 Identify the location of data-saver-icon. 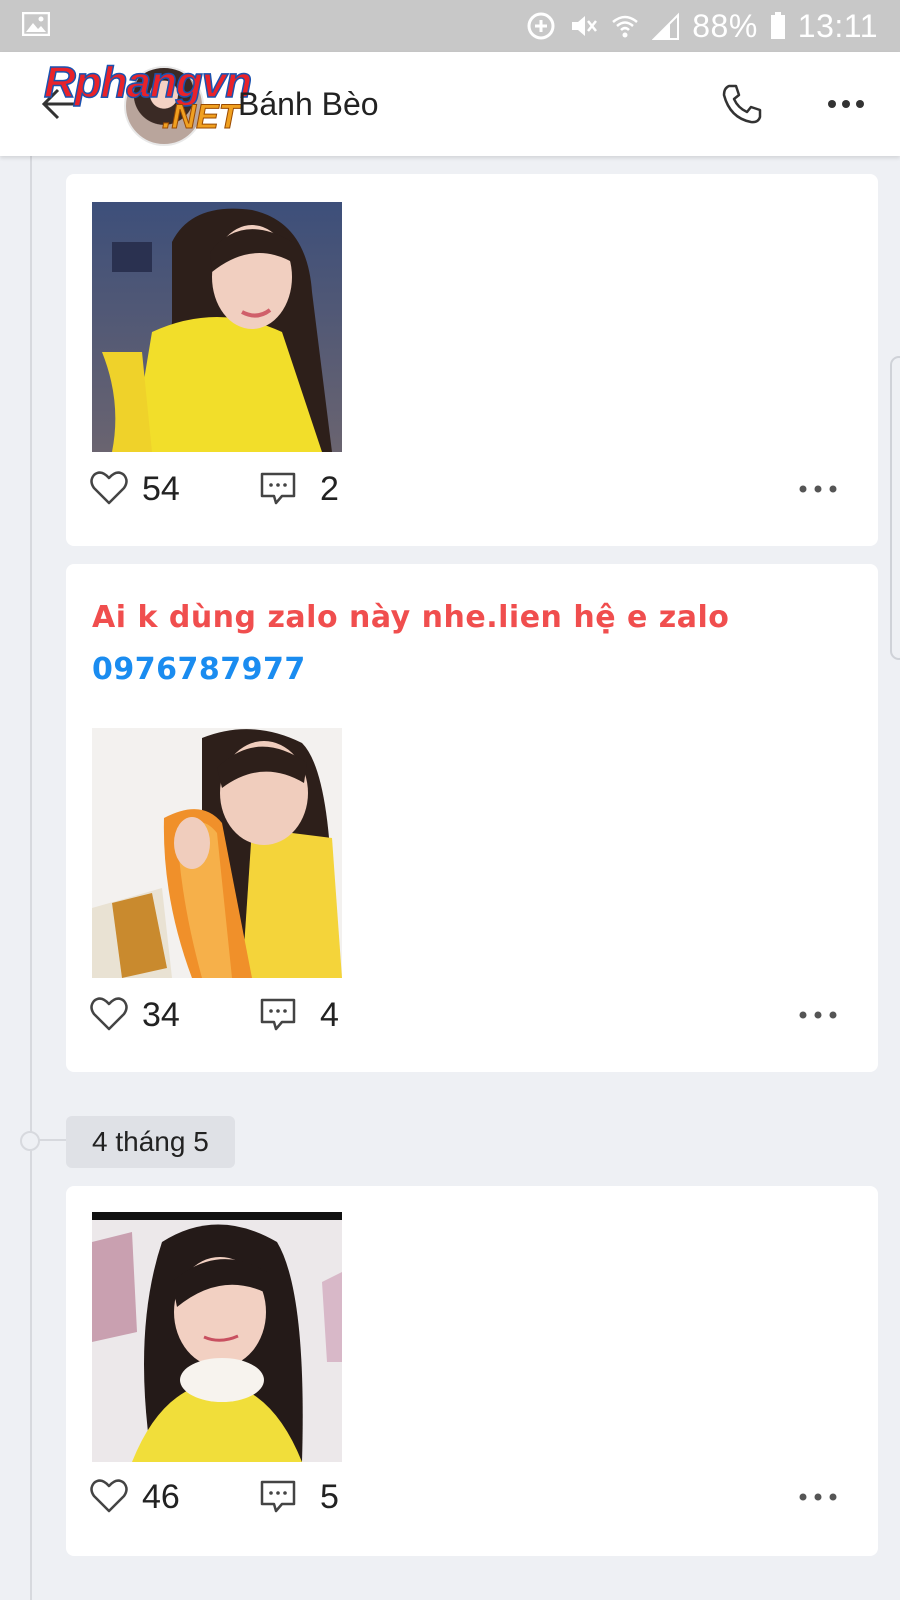
(541, 26).